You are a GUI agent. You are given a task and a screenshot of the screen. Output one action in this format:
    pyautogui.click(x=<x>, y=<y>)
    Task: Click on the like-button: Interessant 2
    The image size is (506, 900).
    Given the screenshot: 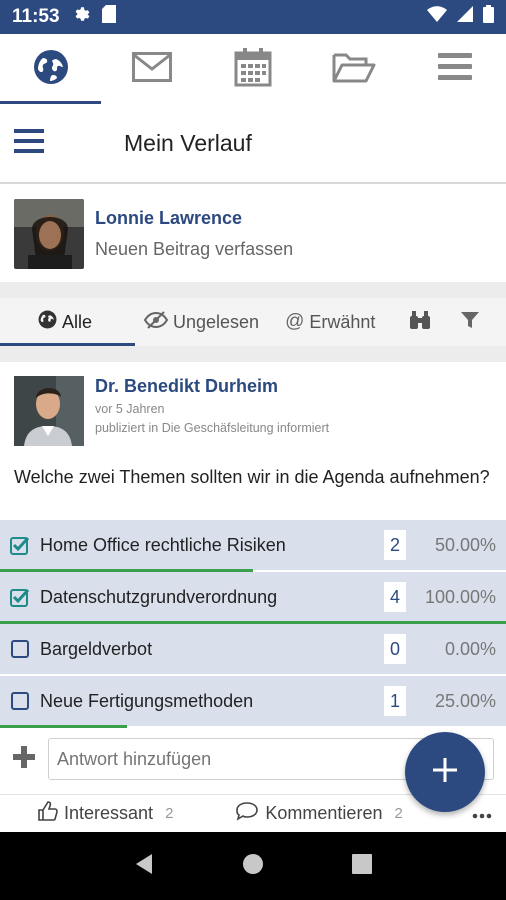 What is the action you would take?
    pyautogui.click(x=105, y=813)
    